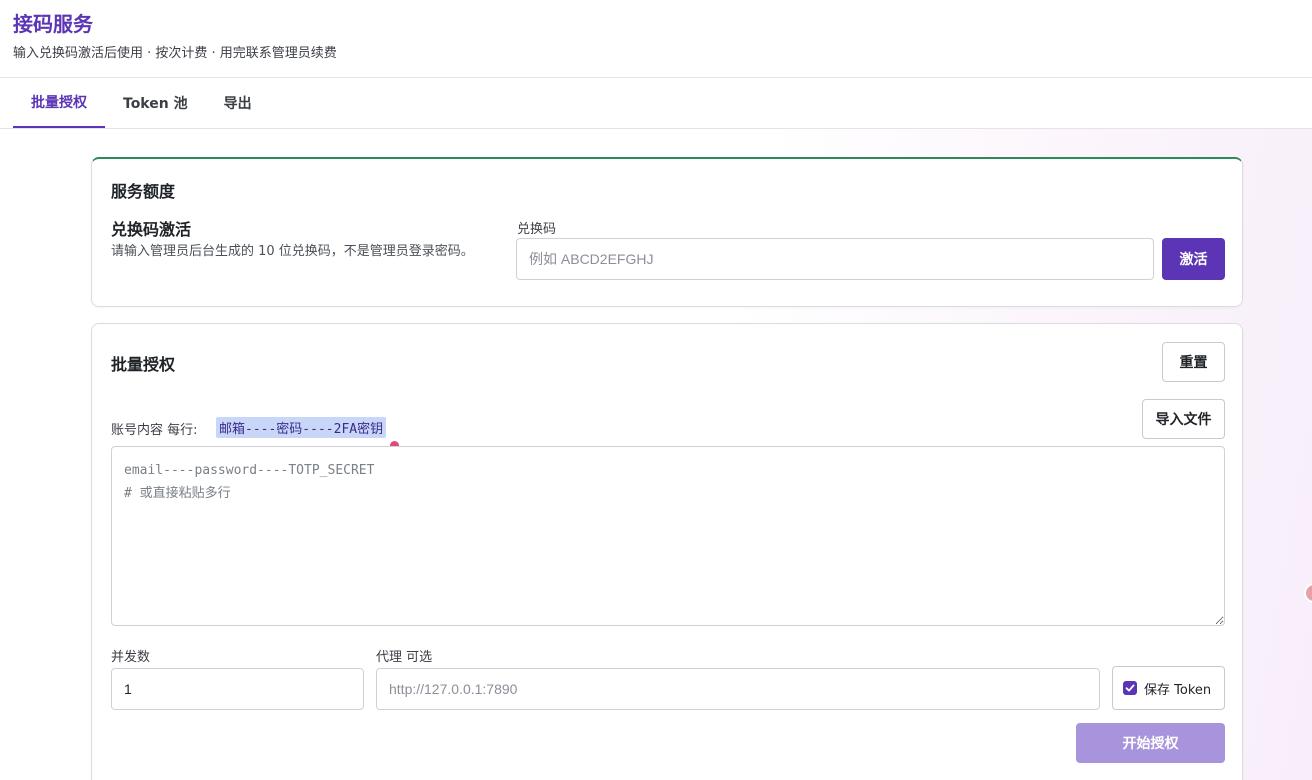 Image resolution: width=1312 pixels, height=780 pixels. Describe the element at coordinates (1183, 419) in the screenshot. I see `import-file-button: 导入文件` at that location.